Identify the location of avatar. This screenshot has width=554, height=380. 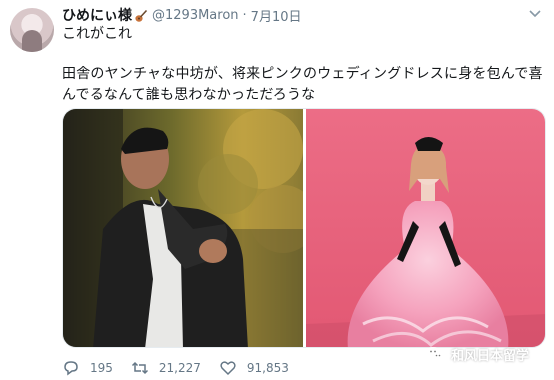
(32, 30).